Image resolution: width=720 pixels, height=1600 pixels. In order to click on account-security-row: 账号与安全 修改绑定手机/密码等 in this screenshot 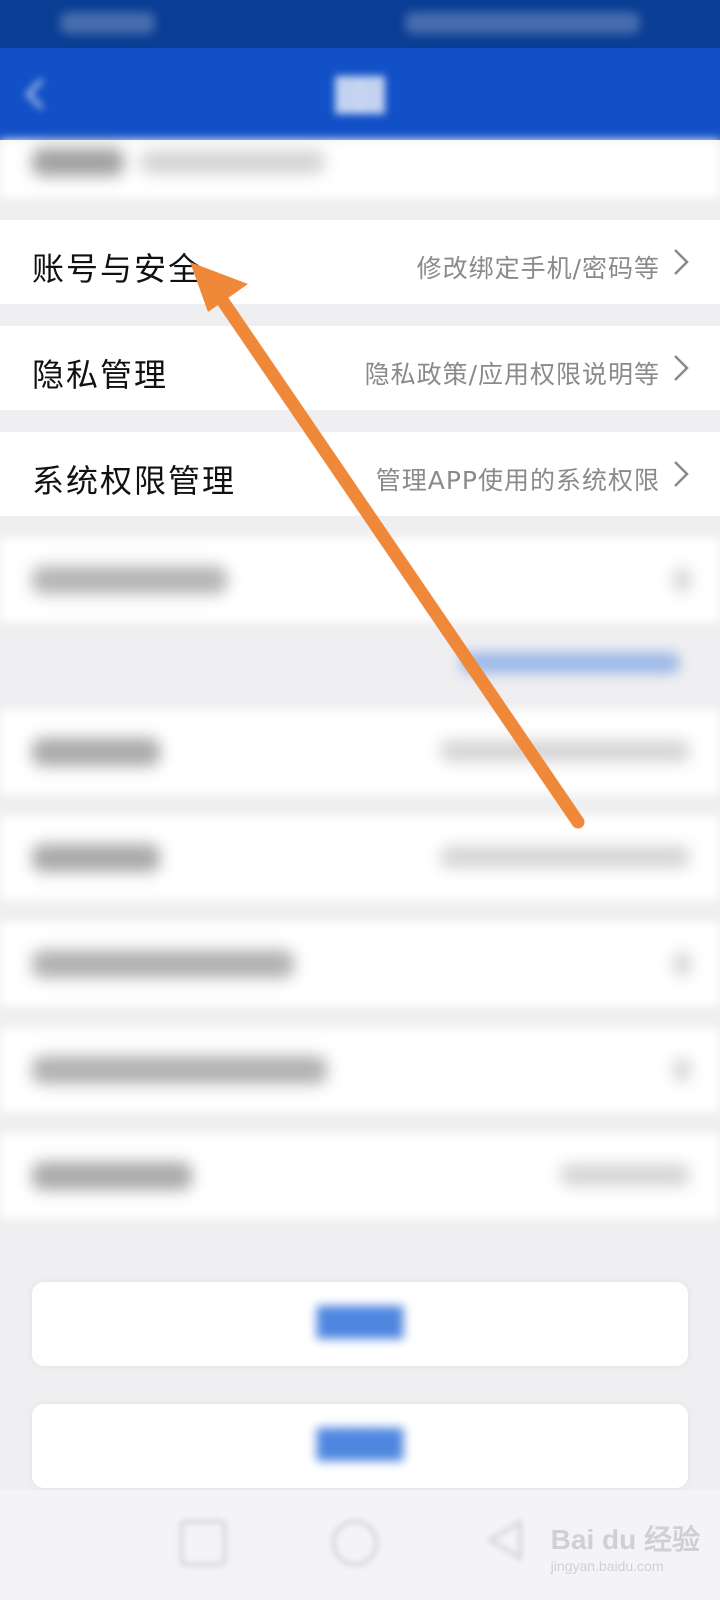, I will do `click(360, 262)`.